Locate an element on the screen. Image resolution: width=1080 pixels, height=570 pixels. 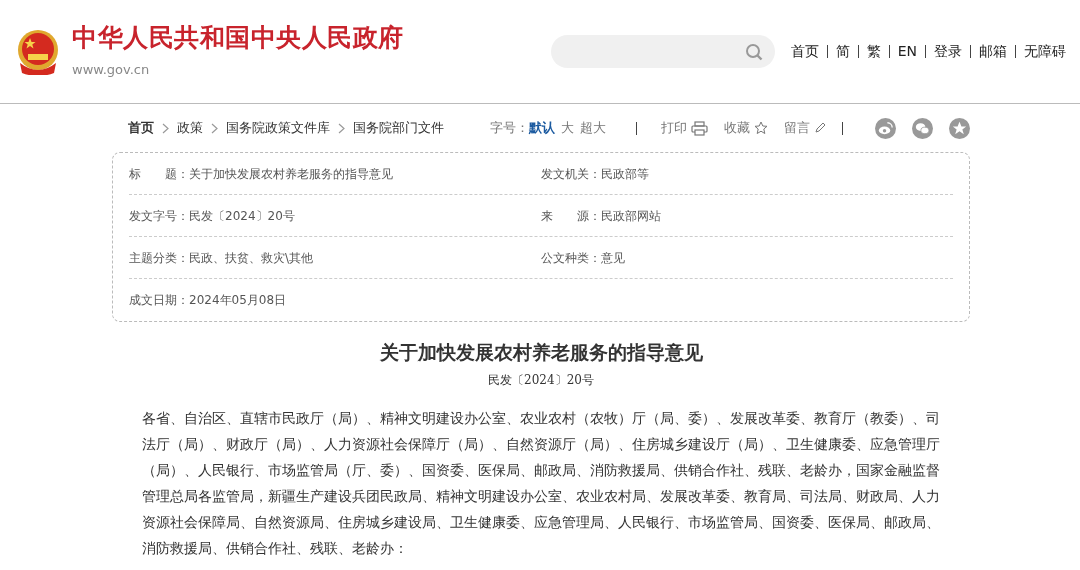
star-outline-icon is located at coordinates (761, 128).